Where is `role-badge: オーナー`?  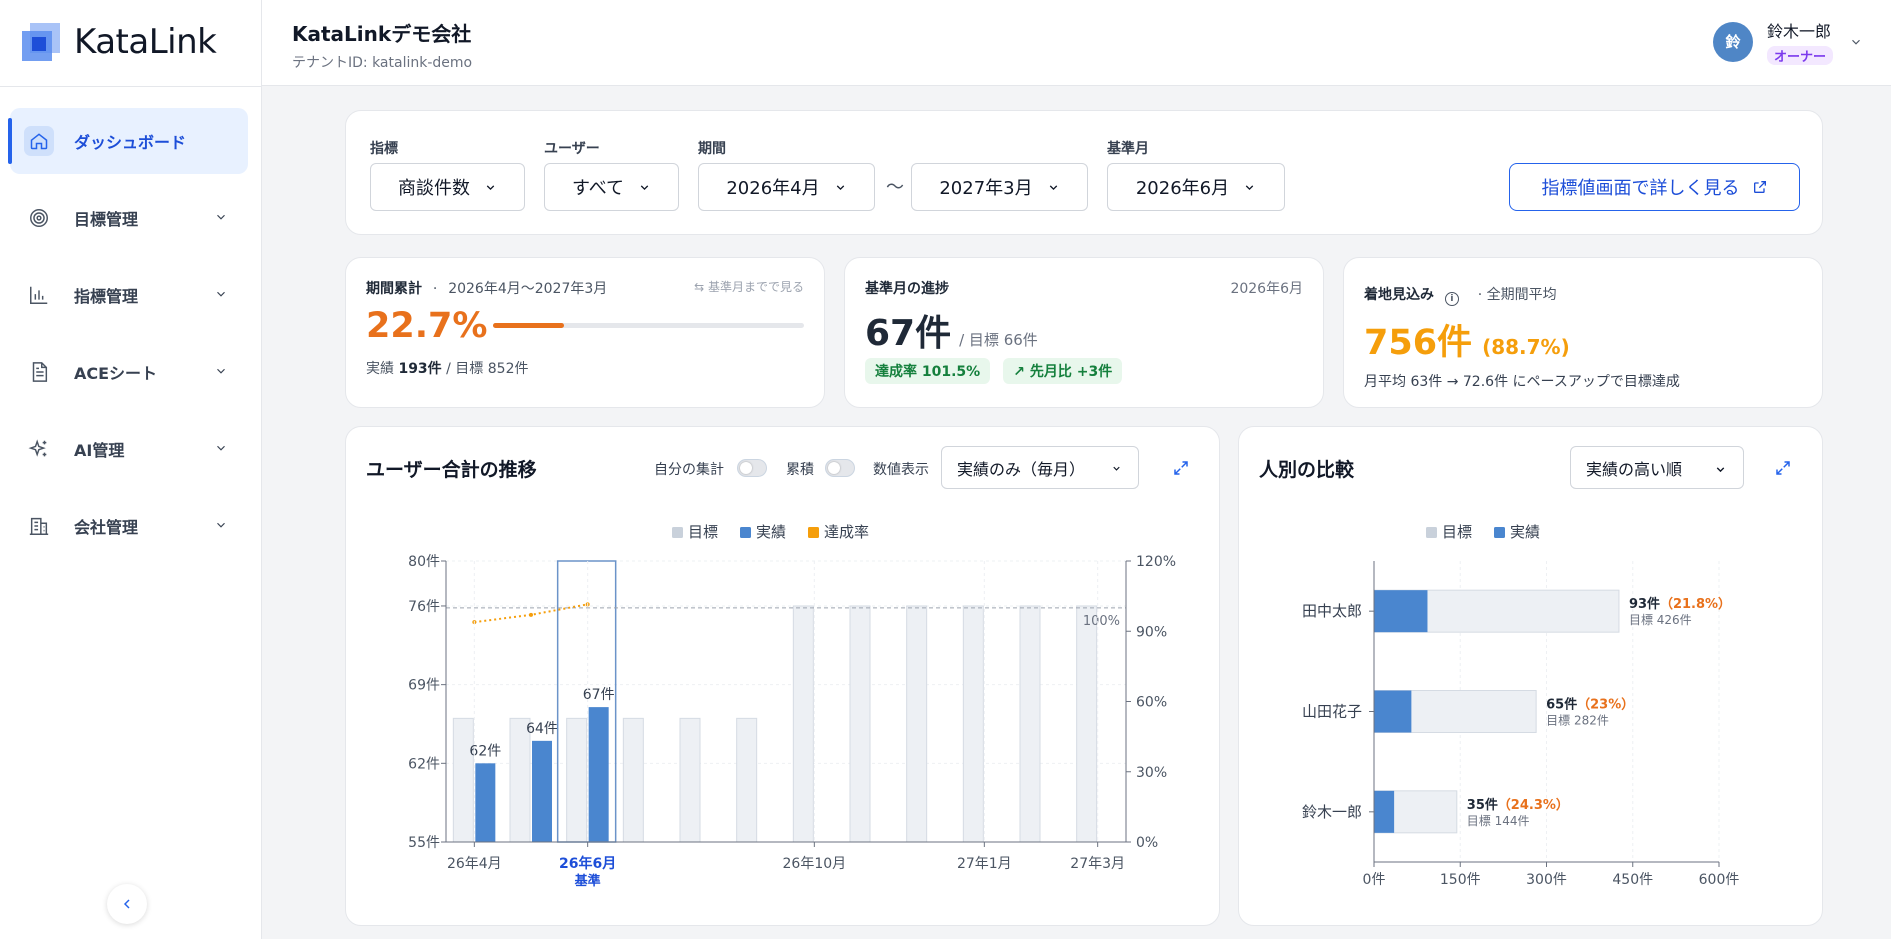 role-badge: オーナー is located at coordinates (1799, 55).